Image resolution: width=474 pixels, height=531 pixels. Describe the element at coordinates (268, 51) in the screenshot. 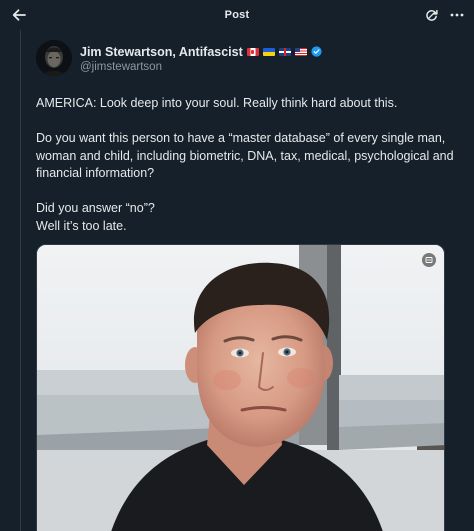

I see `ukraine-flag-icon` at that location.